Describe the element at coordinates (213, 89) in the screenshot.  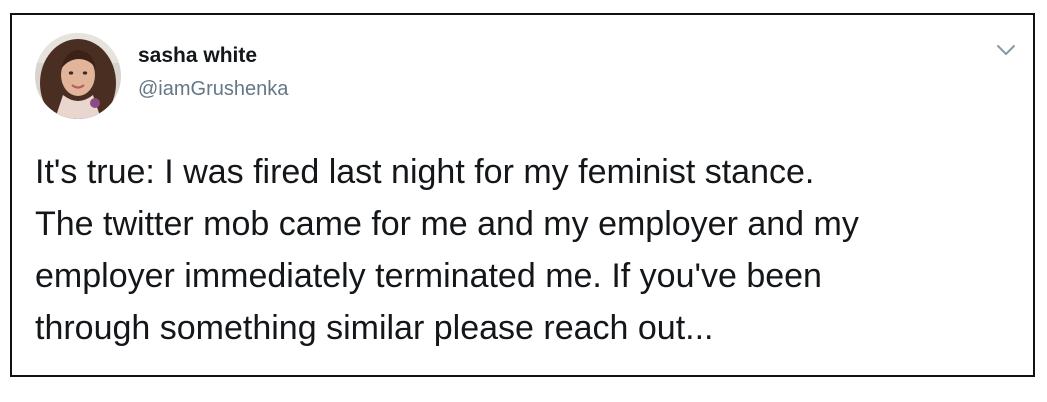
I see `author-handle: @iamGrushenka` at that location.